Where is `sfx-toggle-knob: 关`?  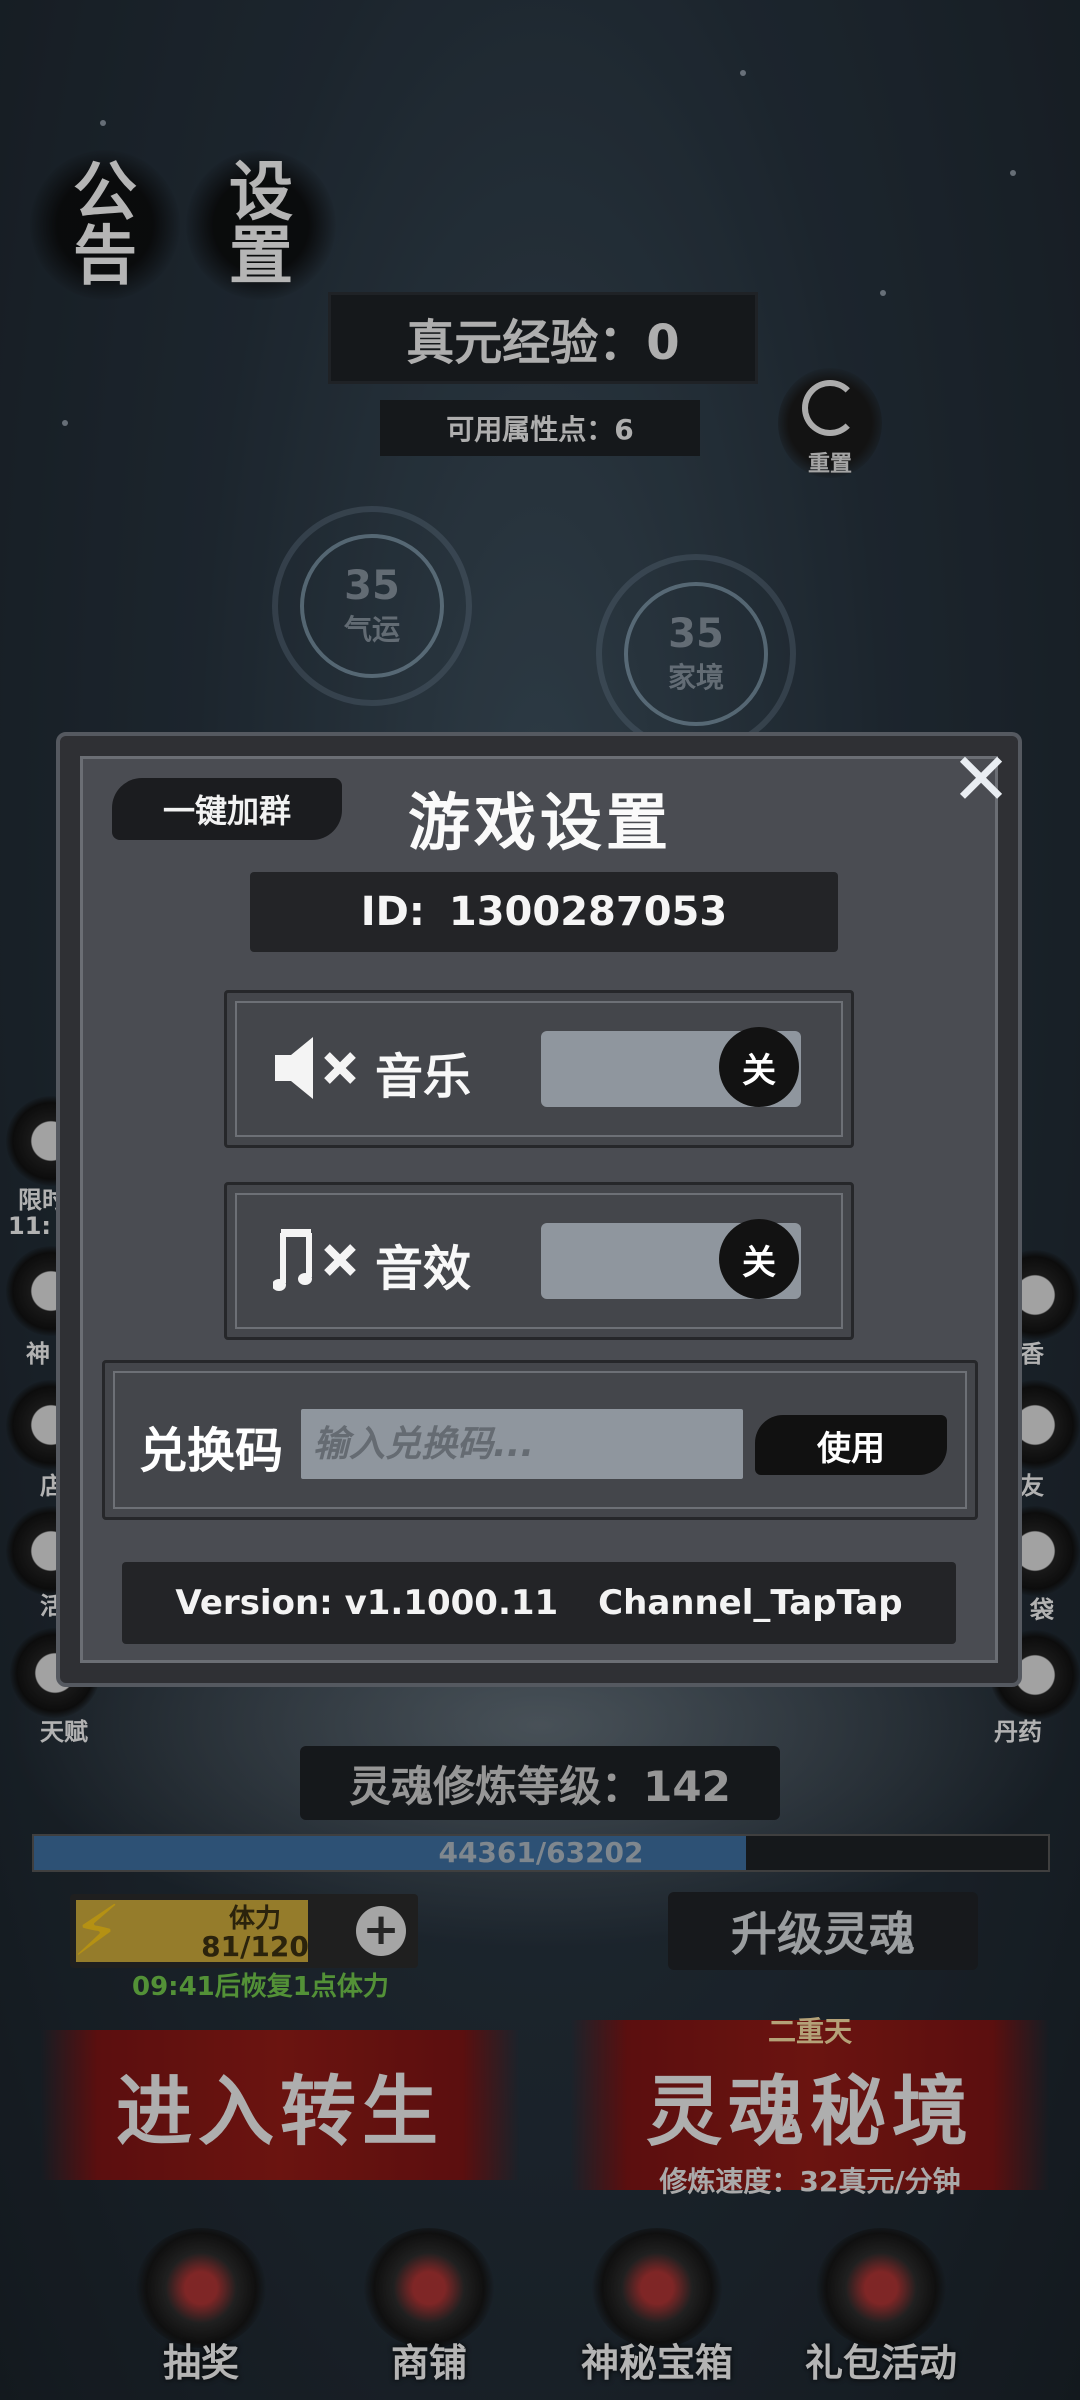
sfx-toggle-knob: 关 is located at coordinates (759, 1259).